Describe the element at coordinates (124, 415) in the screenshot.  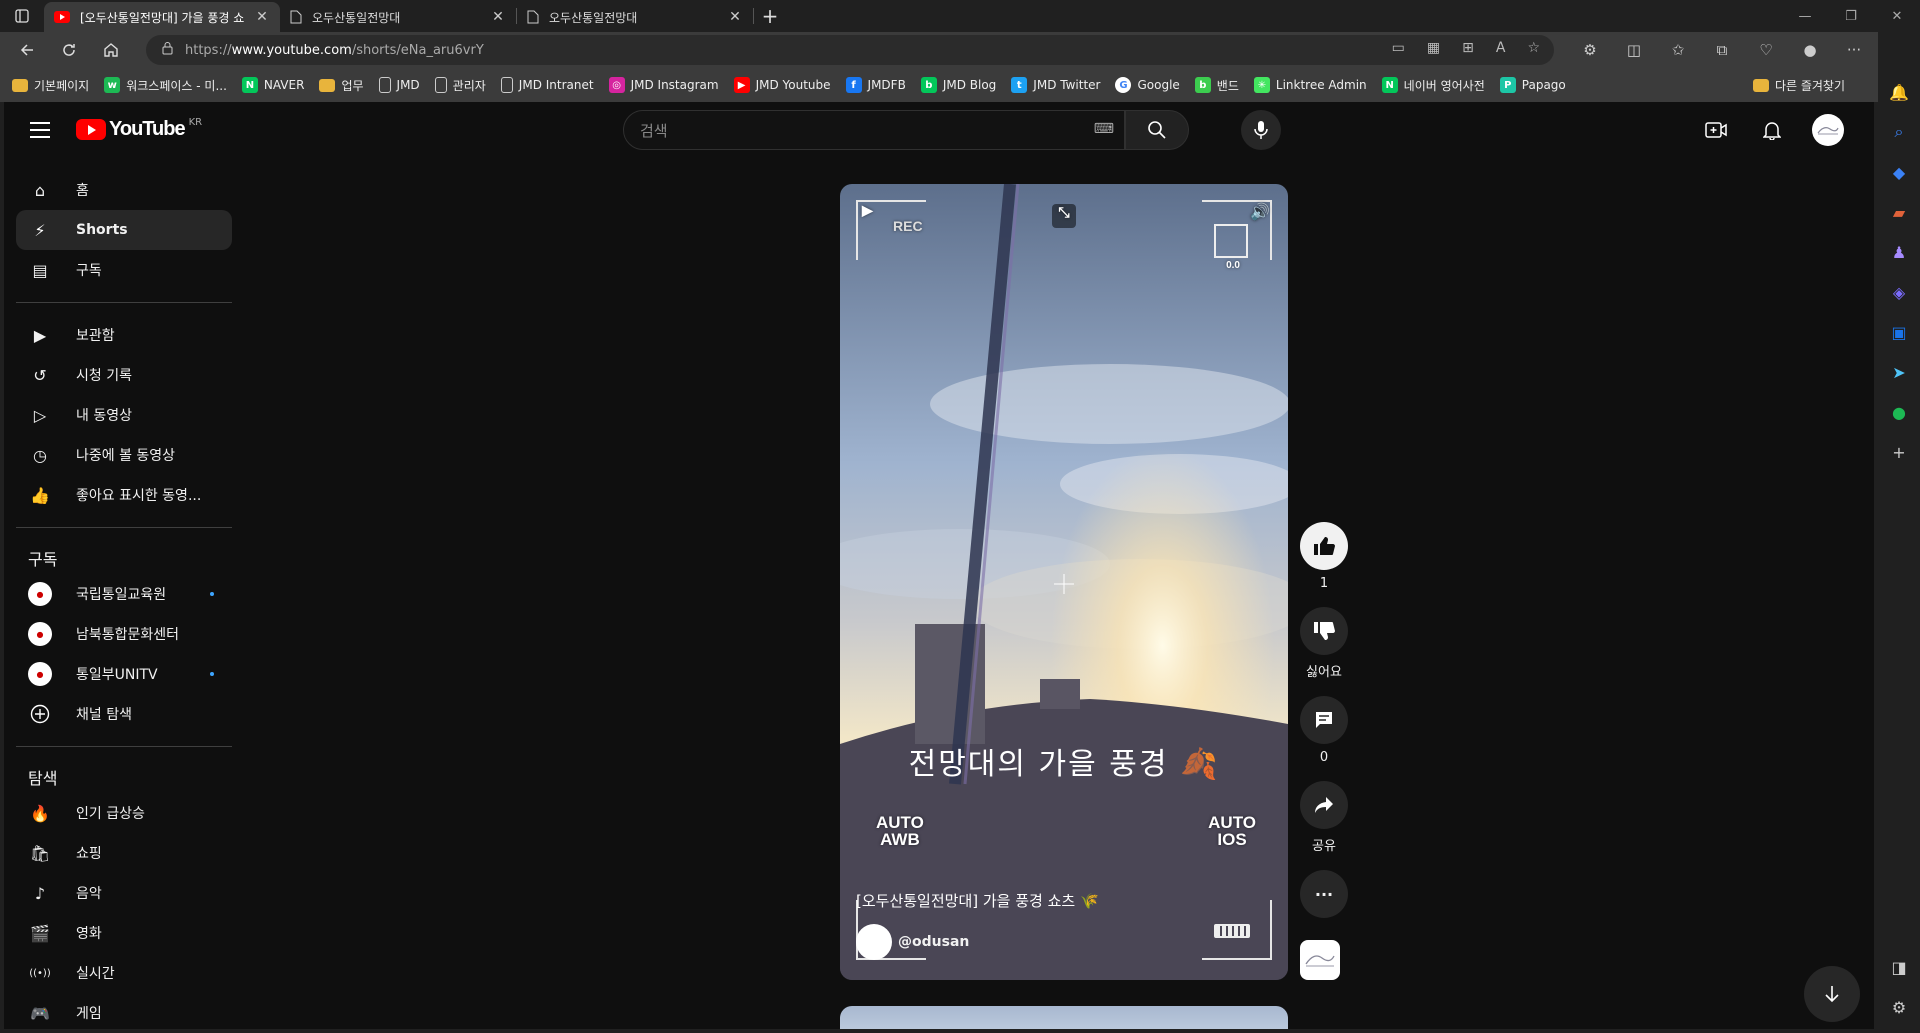
I see `nav-item-library-2: ▷ 내 동영상` at that location.